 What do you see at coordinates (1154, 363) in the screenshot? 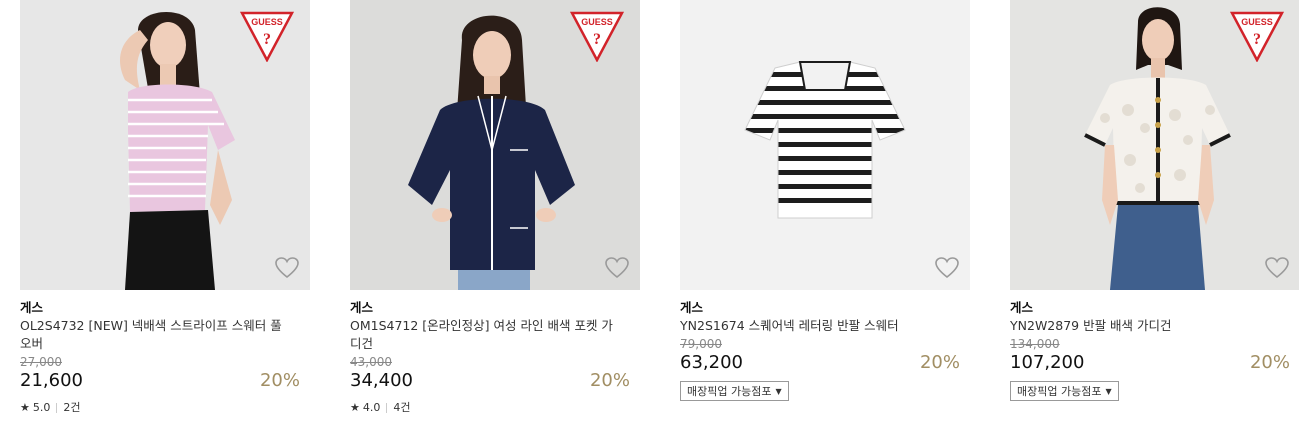
I see `price-row: 107,200 20%` at bounding box center [1154, 363].